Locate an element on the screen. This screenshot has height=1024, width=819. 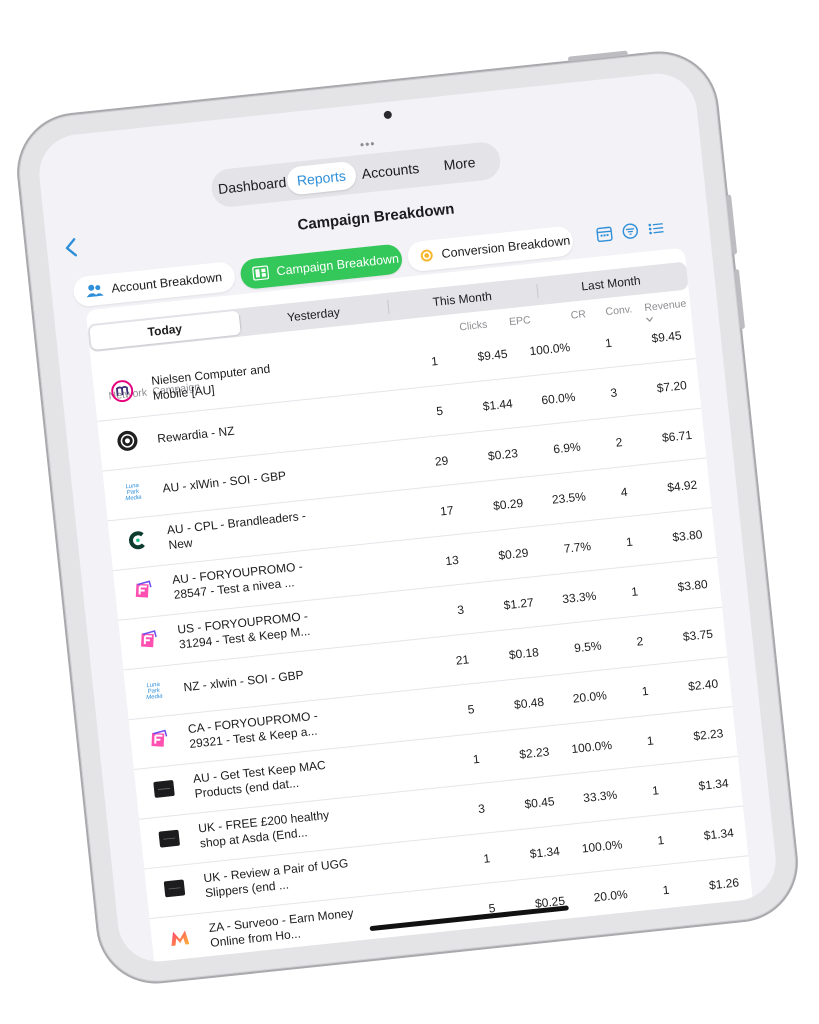
revenue-value: $3.75 is located at coordinates (698, 635).